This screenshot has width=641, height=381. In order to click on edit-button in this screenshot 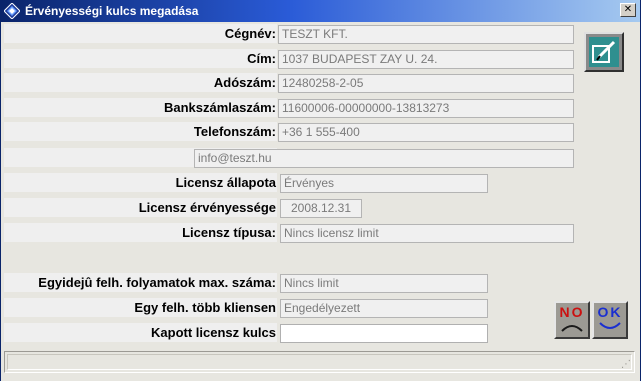, I will do `click(604, 52)`.